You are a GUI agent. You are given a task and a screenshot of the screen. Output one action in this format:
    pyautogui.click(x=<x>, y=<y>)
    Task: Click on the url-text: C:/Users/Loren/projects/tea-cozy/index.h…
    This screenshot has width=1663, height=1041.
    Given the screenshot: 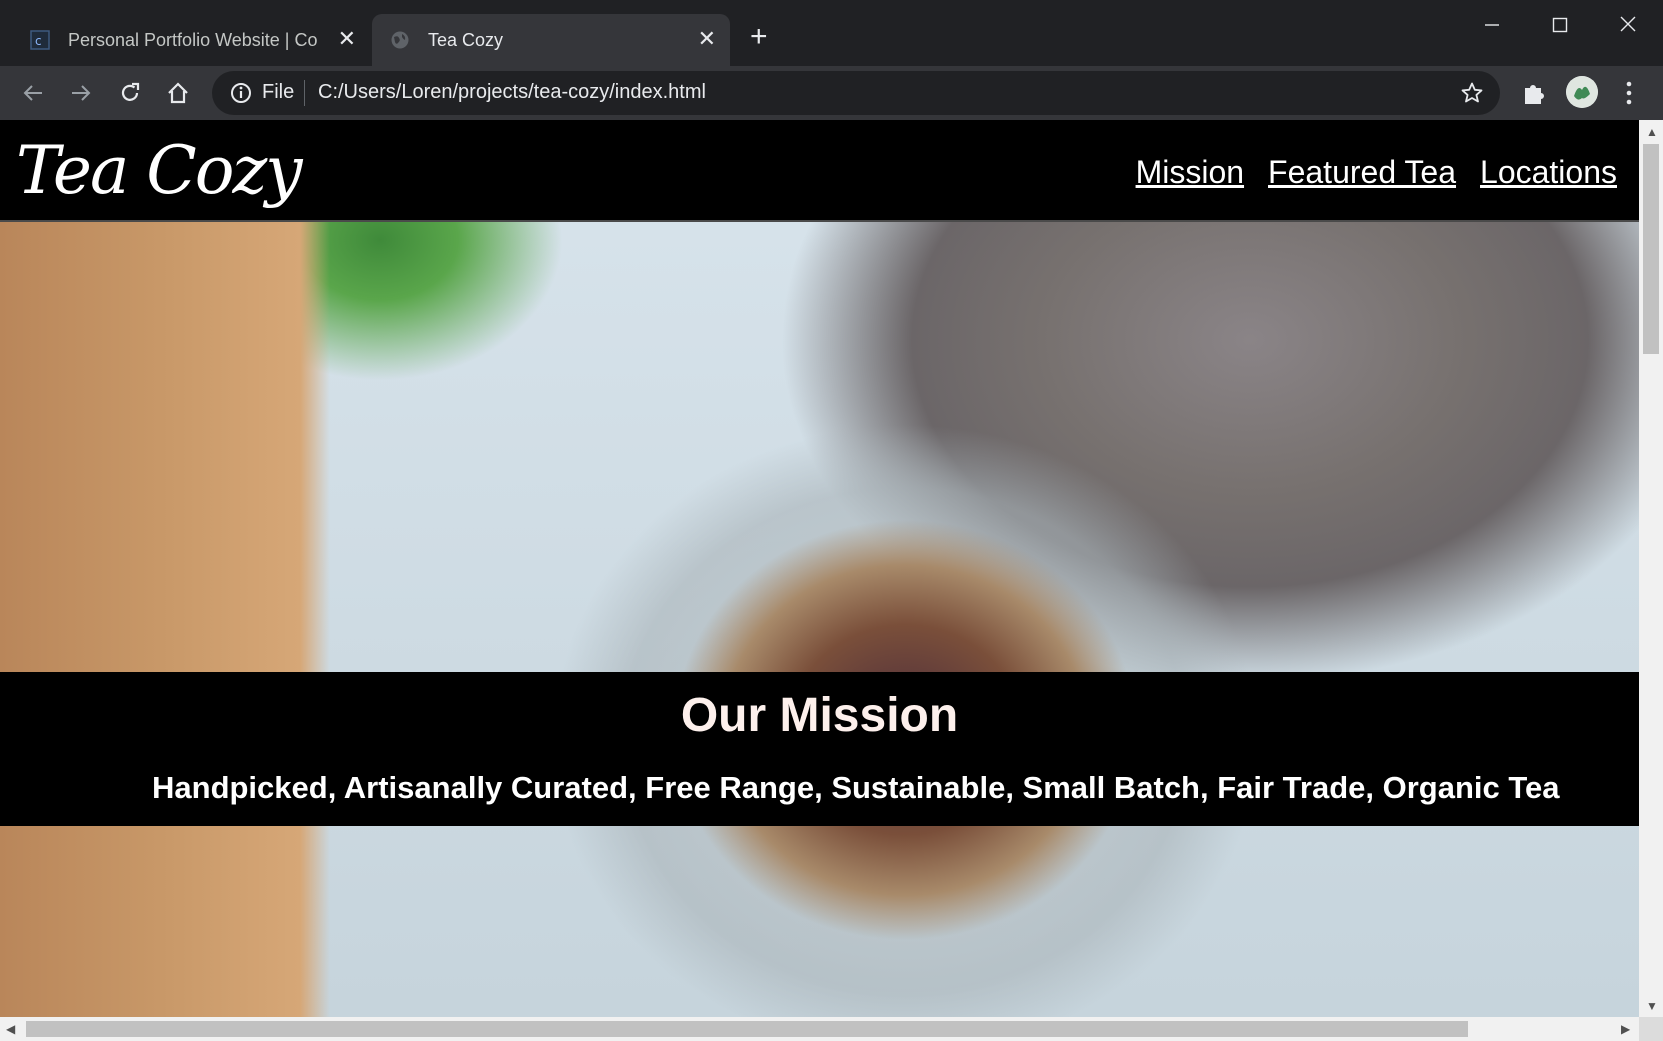 What is the action you would take?
    pyautogui.click(x=512, y=92)
    